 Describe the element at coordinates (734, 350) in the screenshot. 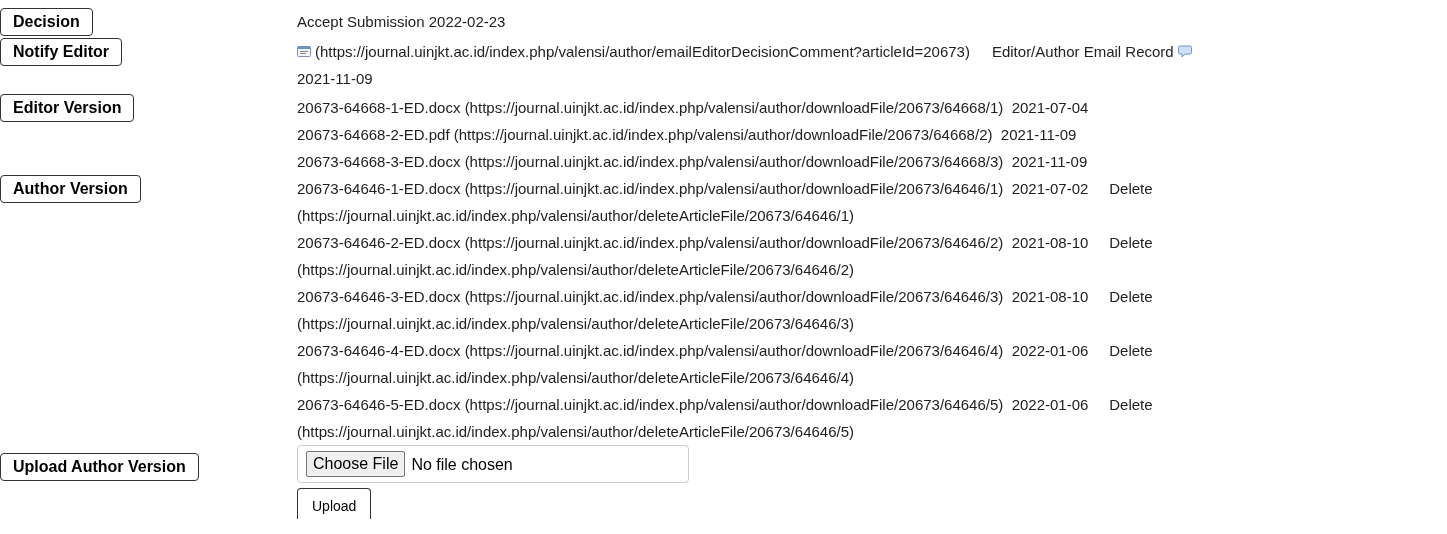

I see `url-text: (https://journal.uinjkt.ac.id/index.php/valensi/author/downloadFile/20673/64646/4)` at that location.